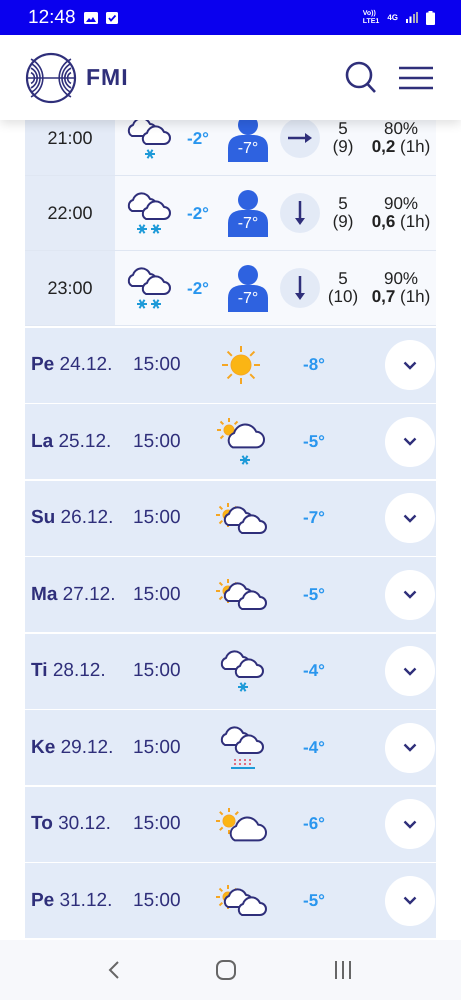  I want to click on day-date: Ke 29.12., so click(72, 747).